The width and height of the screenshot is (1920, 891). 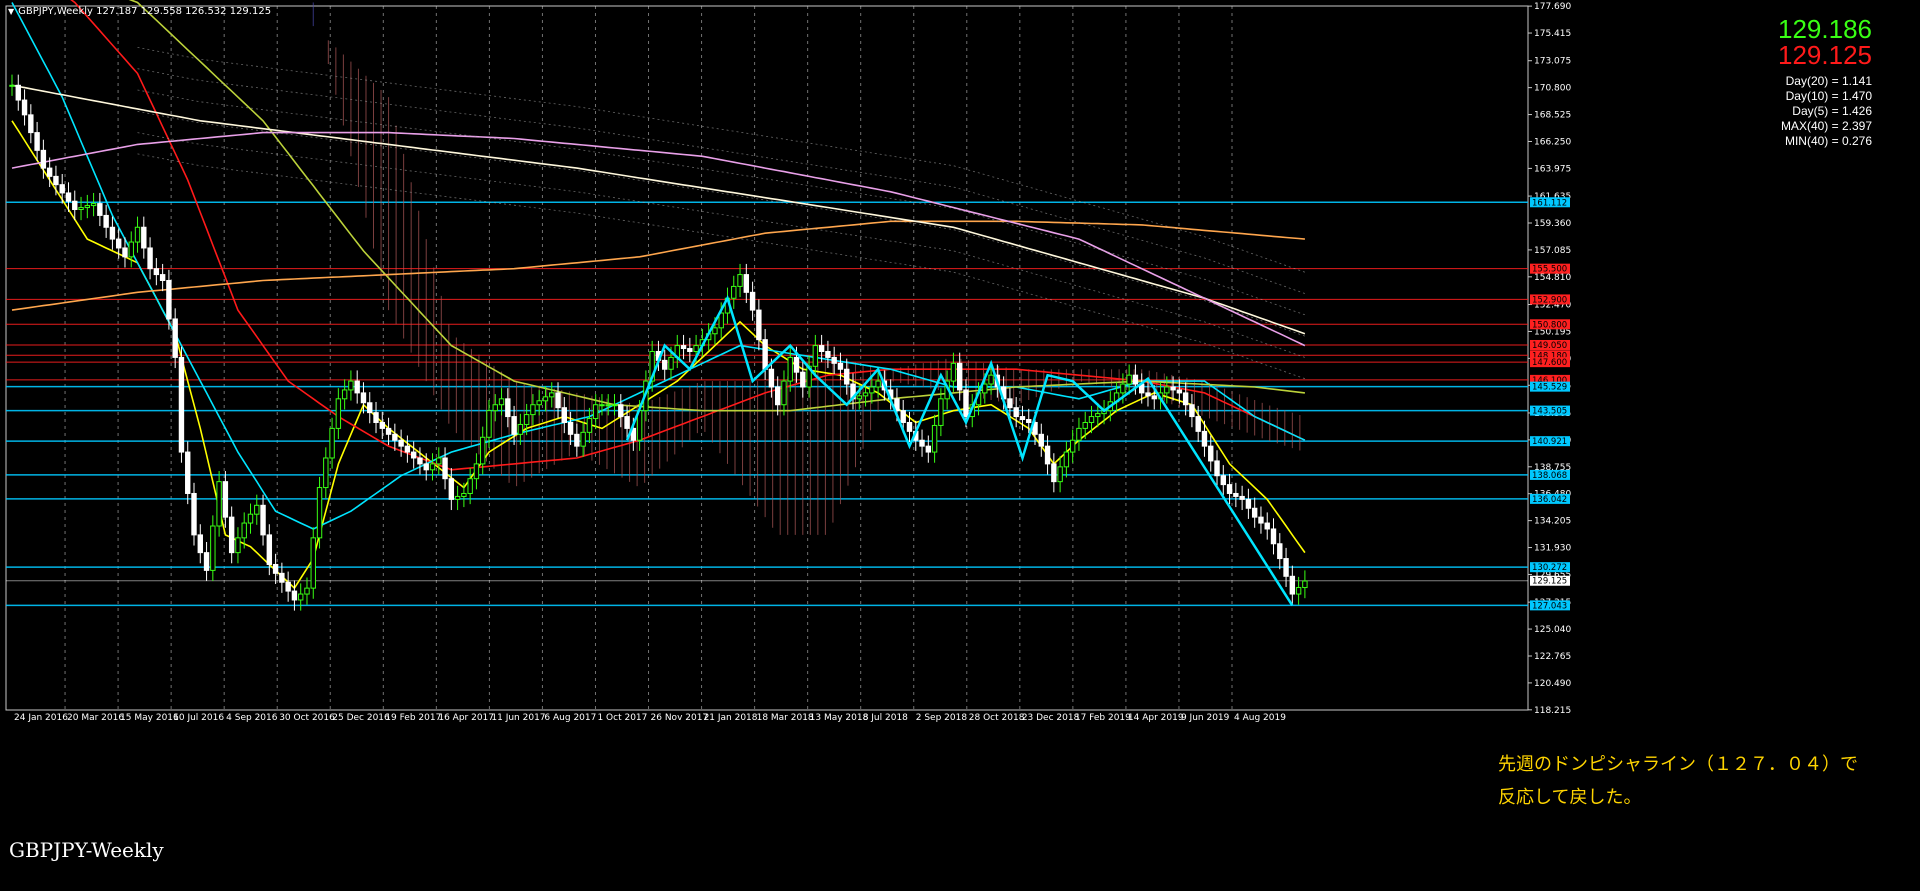 What do you see at coordinates (1552, 522) in the screenshot?
I see `y-tick-label: 134.205` at bounding box center [1552, 522].